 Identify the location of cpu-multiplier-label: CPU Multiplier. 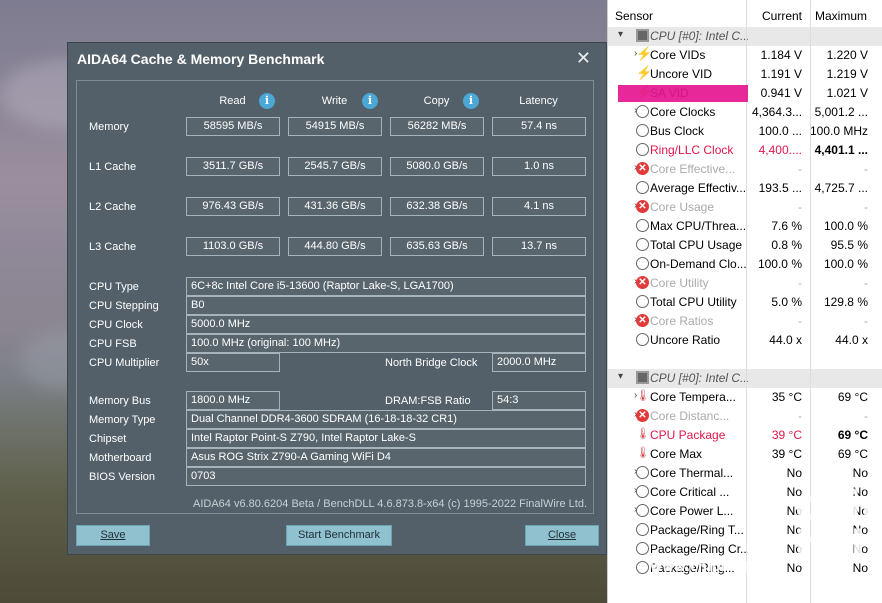
(124, 363).